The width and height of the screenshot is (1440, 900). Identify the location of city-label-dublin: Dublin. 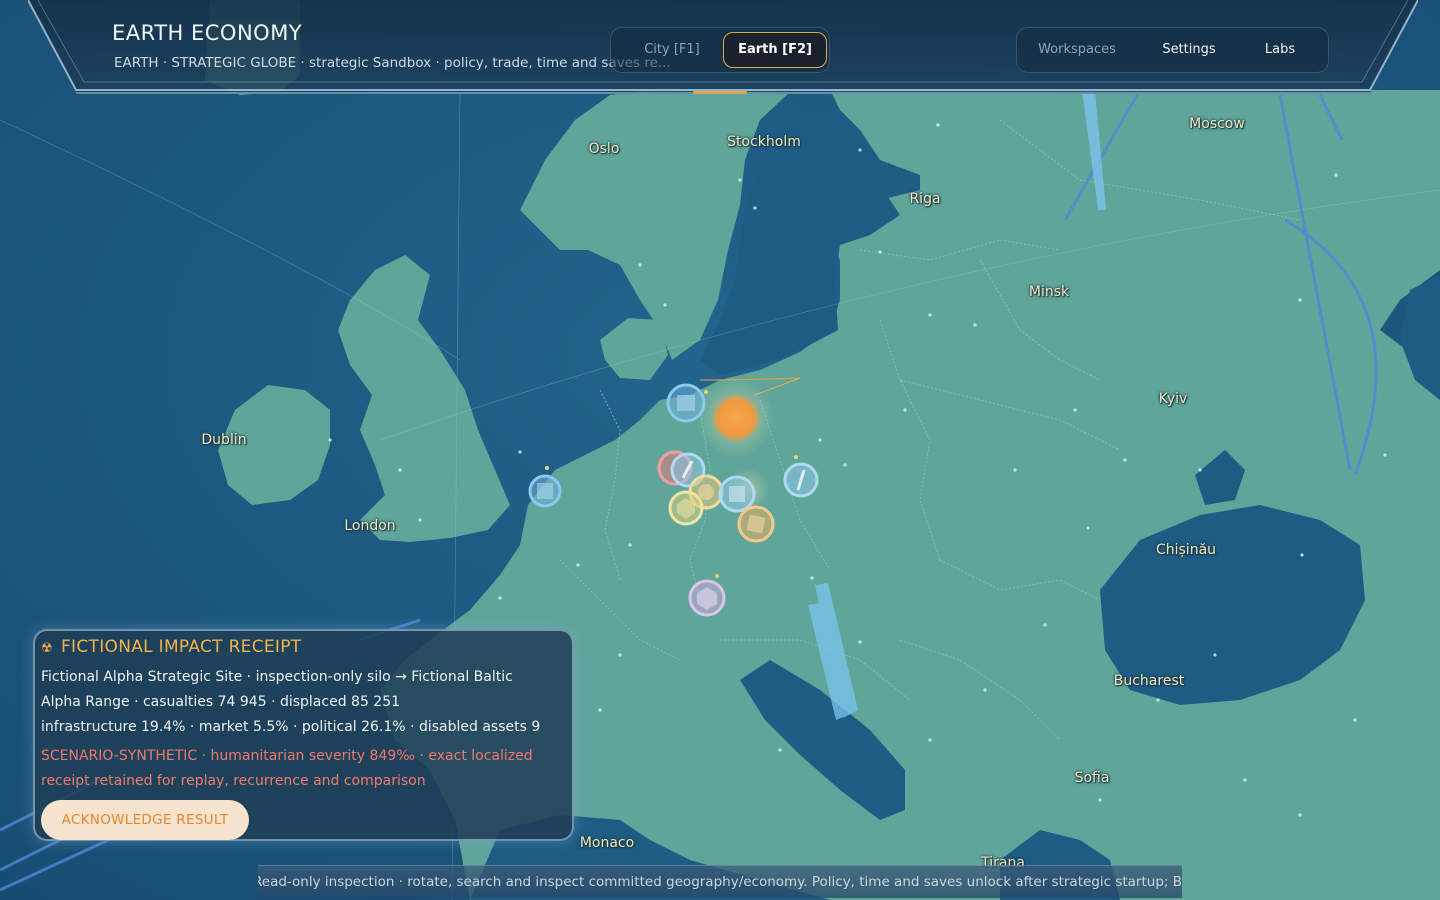
(224, 440).